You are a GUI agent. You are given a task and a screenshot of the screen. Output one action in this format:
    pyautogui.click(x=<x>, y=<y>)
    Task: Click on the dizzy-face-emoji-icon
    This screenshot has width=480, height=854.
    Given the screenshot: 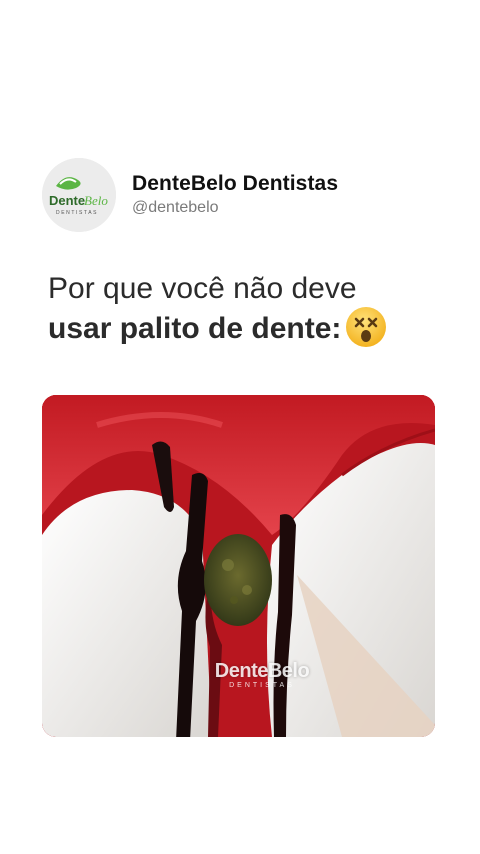 What is the action you would take?
    pyautogui.click(x=366, y=327)
    